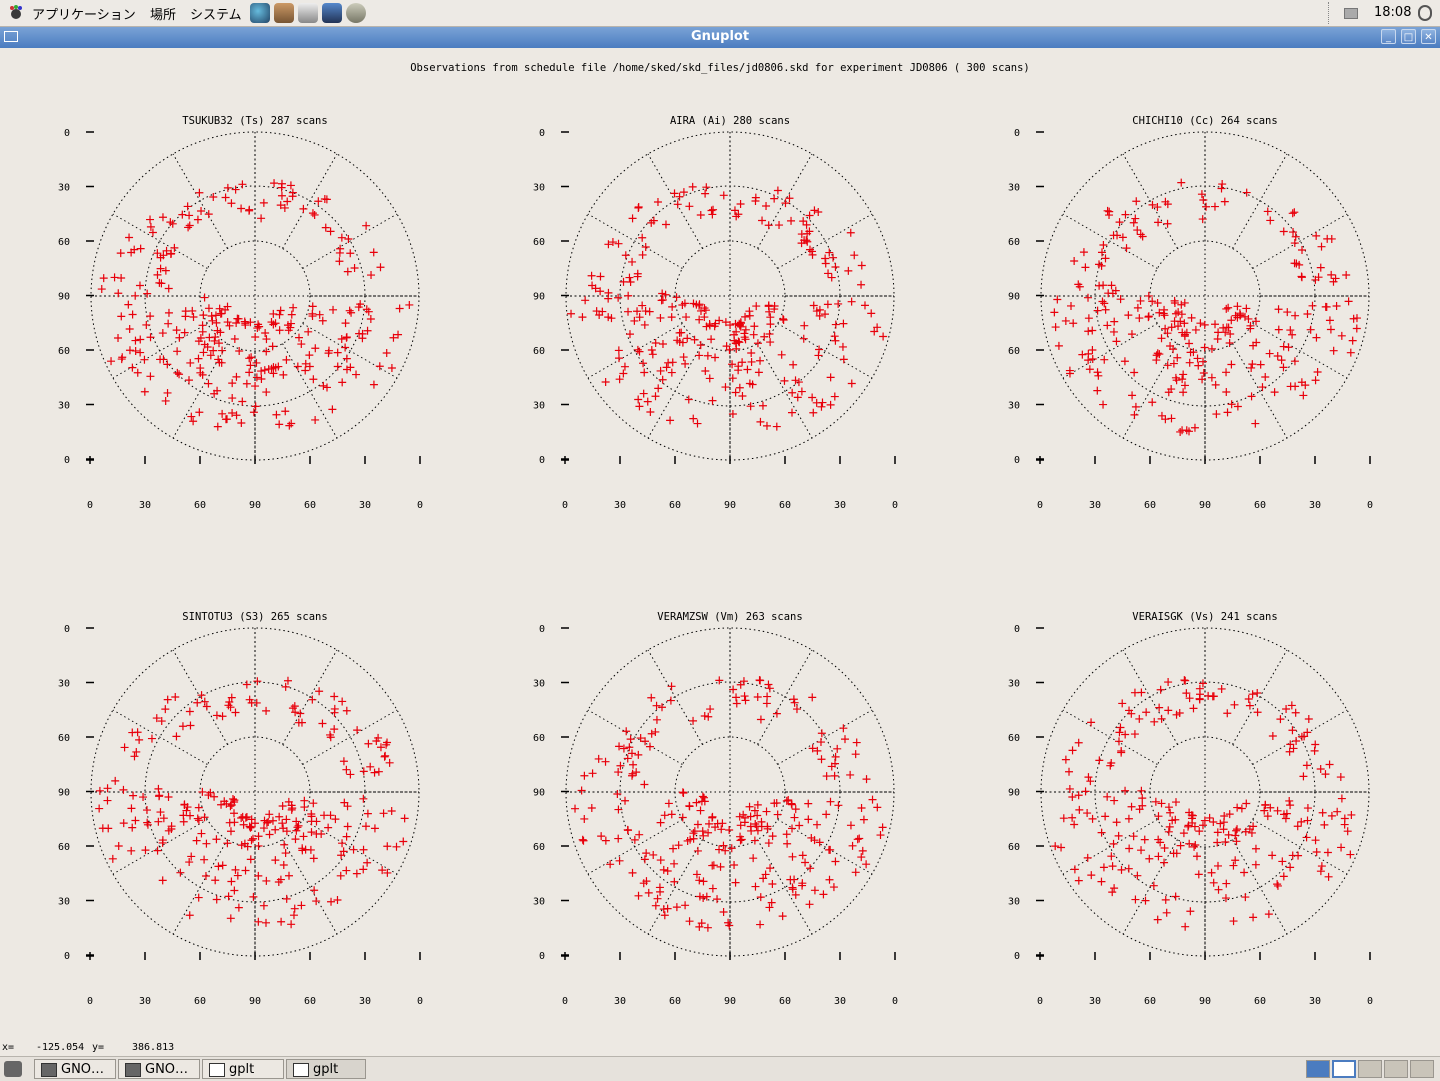 The width and height of the screenshot is (1440, 1081). I want to click on menu-places: 場所, so click(163, 13).